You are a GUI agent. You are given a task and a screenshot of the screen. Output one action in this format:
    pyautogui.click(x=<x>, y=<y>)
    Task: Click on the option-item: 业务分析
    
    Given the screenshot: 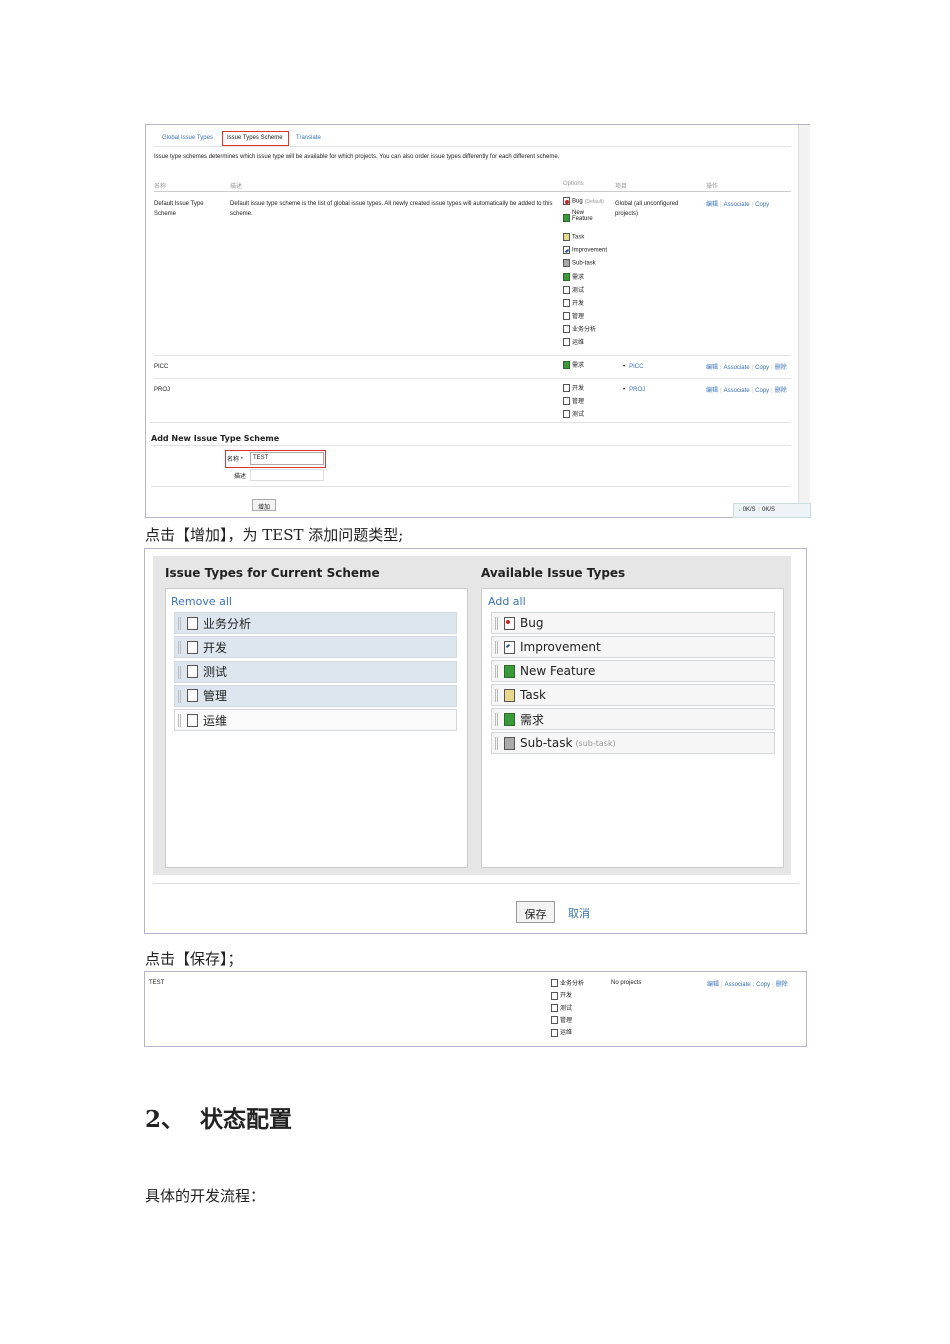 What is the action you would take?
    pyautogui.click(x=579, y=329)
    